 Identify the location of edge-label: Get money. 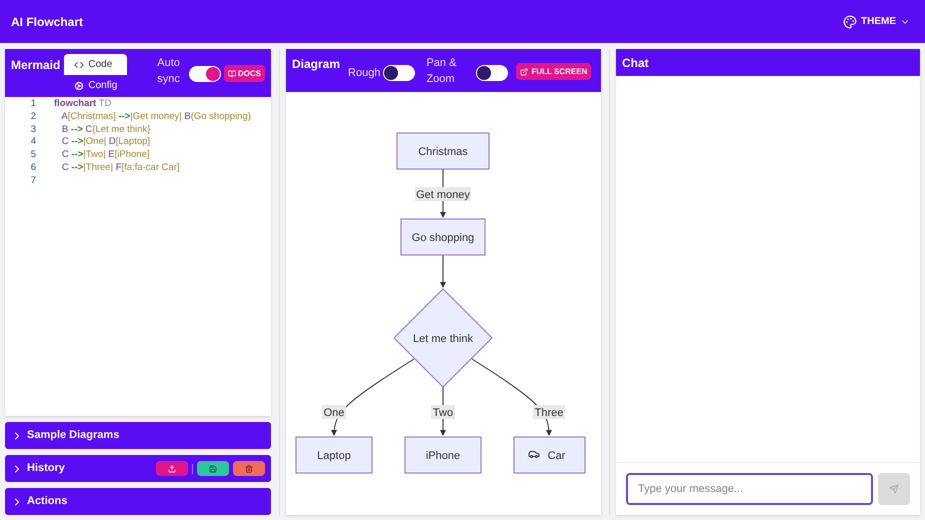
(443, 194).